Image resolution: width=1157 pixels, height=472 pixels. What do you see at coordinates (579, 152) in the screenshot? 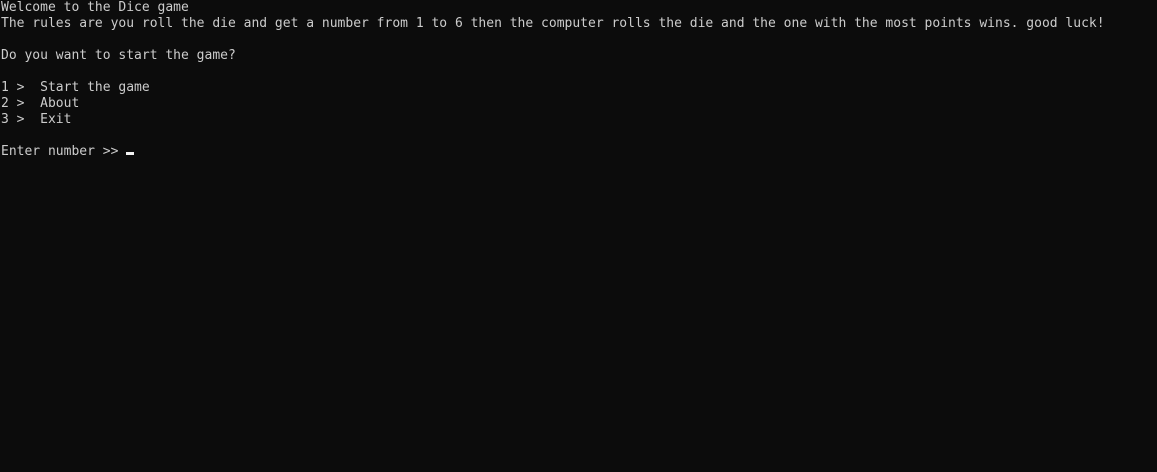
I see `input-prompt-line: Enter number >>` at bounding box center [579, 152].